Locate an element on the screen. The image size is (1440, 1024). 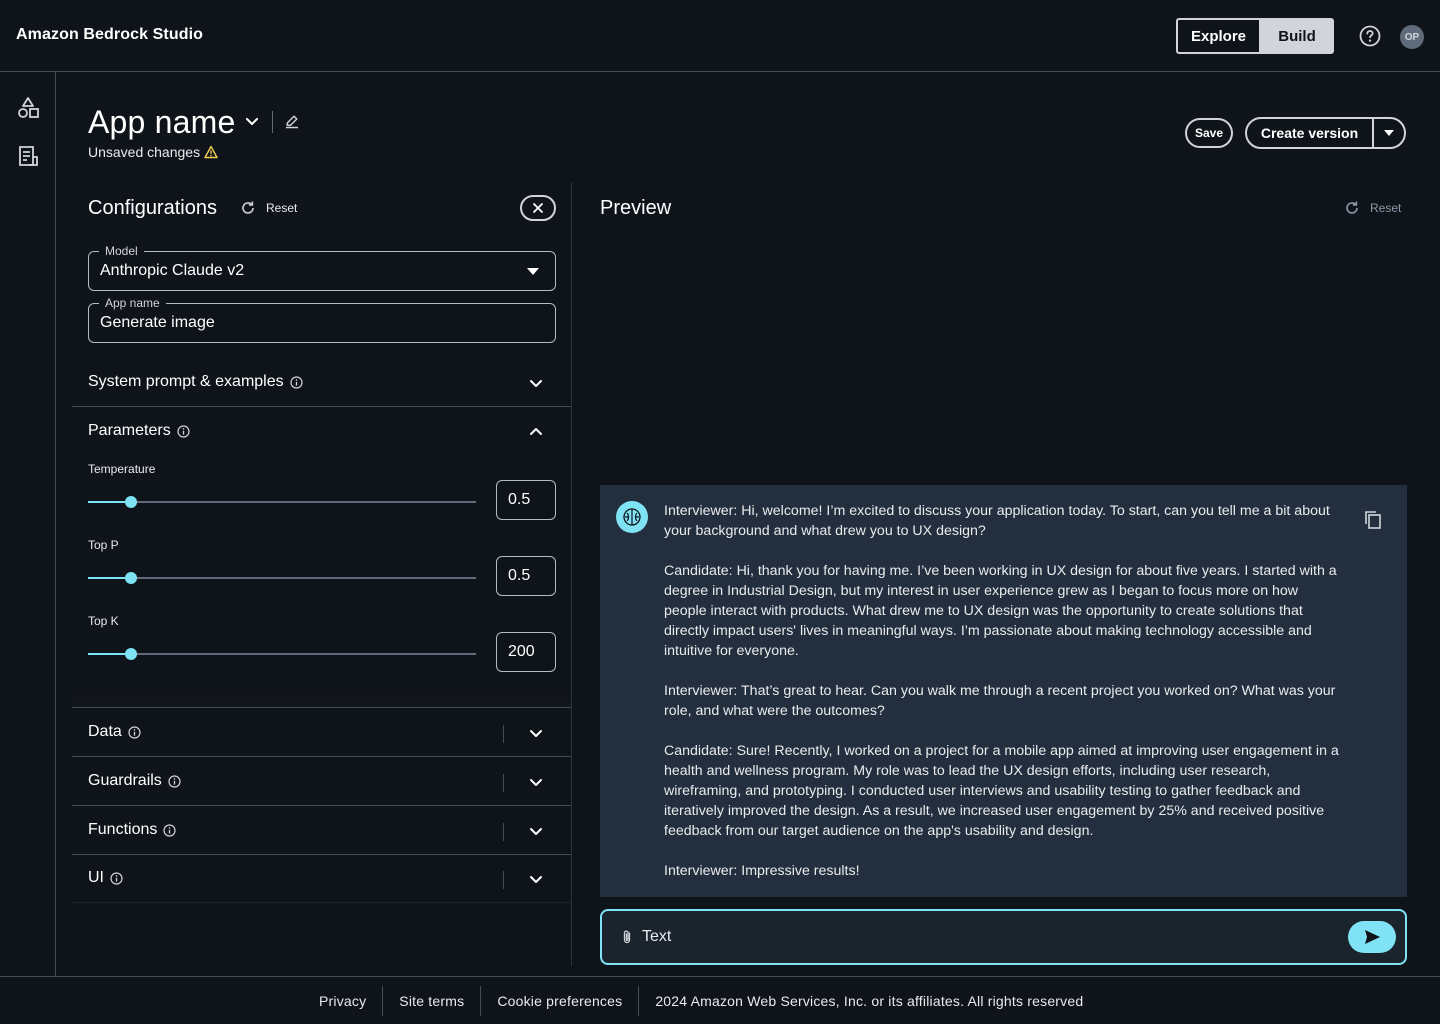
cookie-preferences-link: Cookie preferences is located at coordinates (560, 1001).